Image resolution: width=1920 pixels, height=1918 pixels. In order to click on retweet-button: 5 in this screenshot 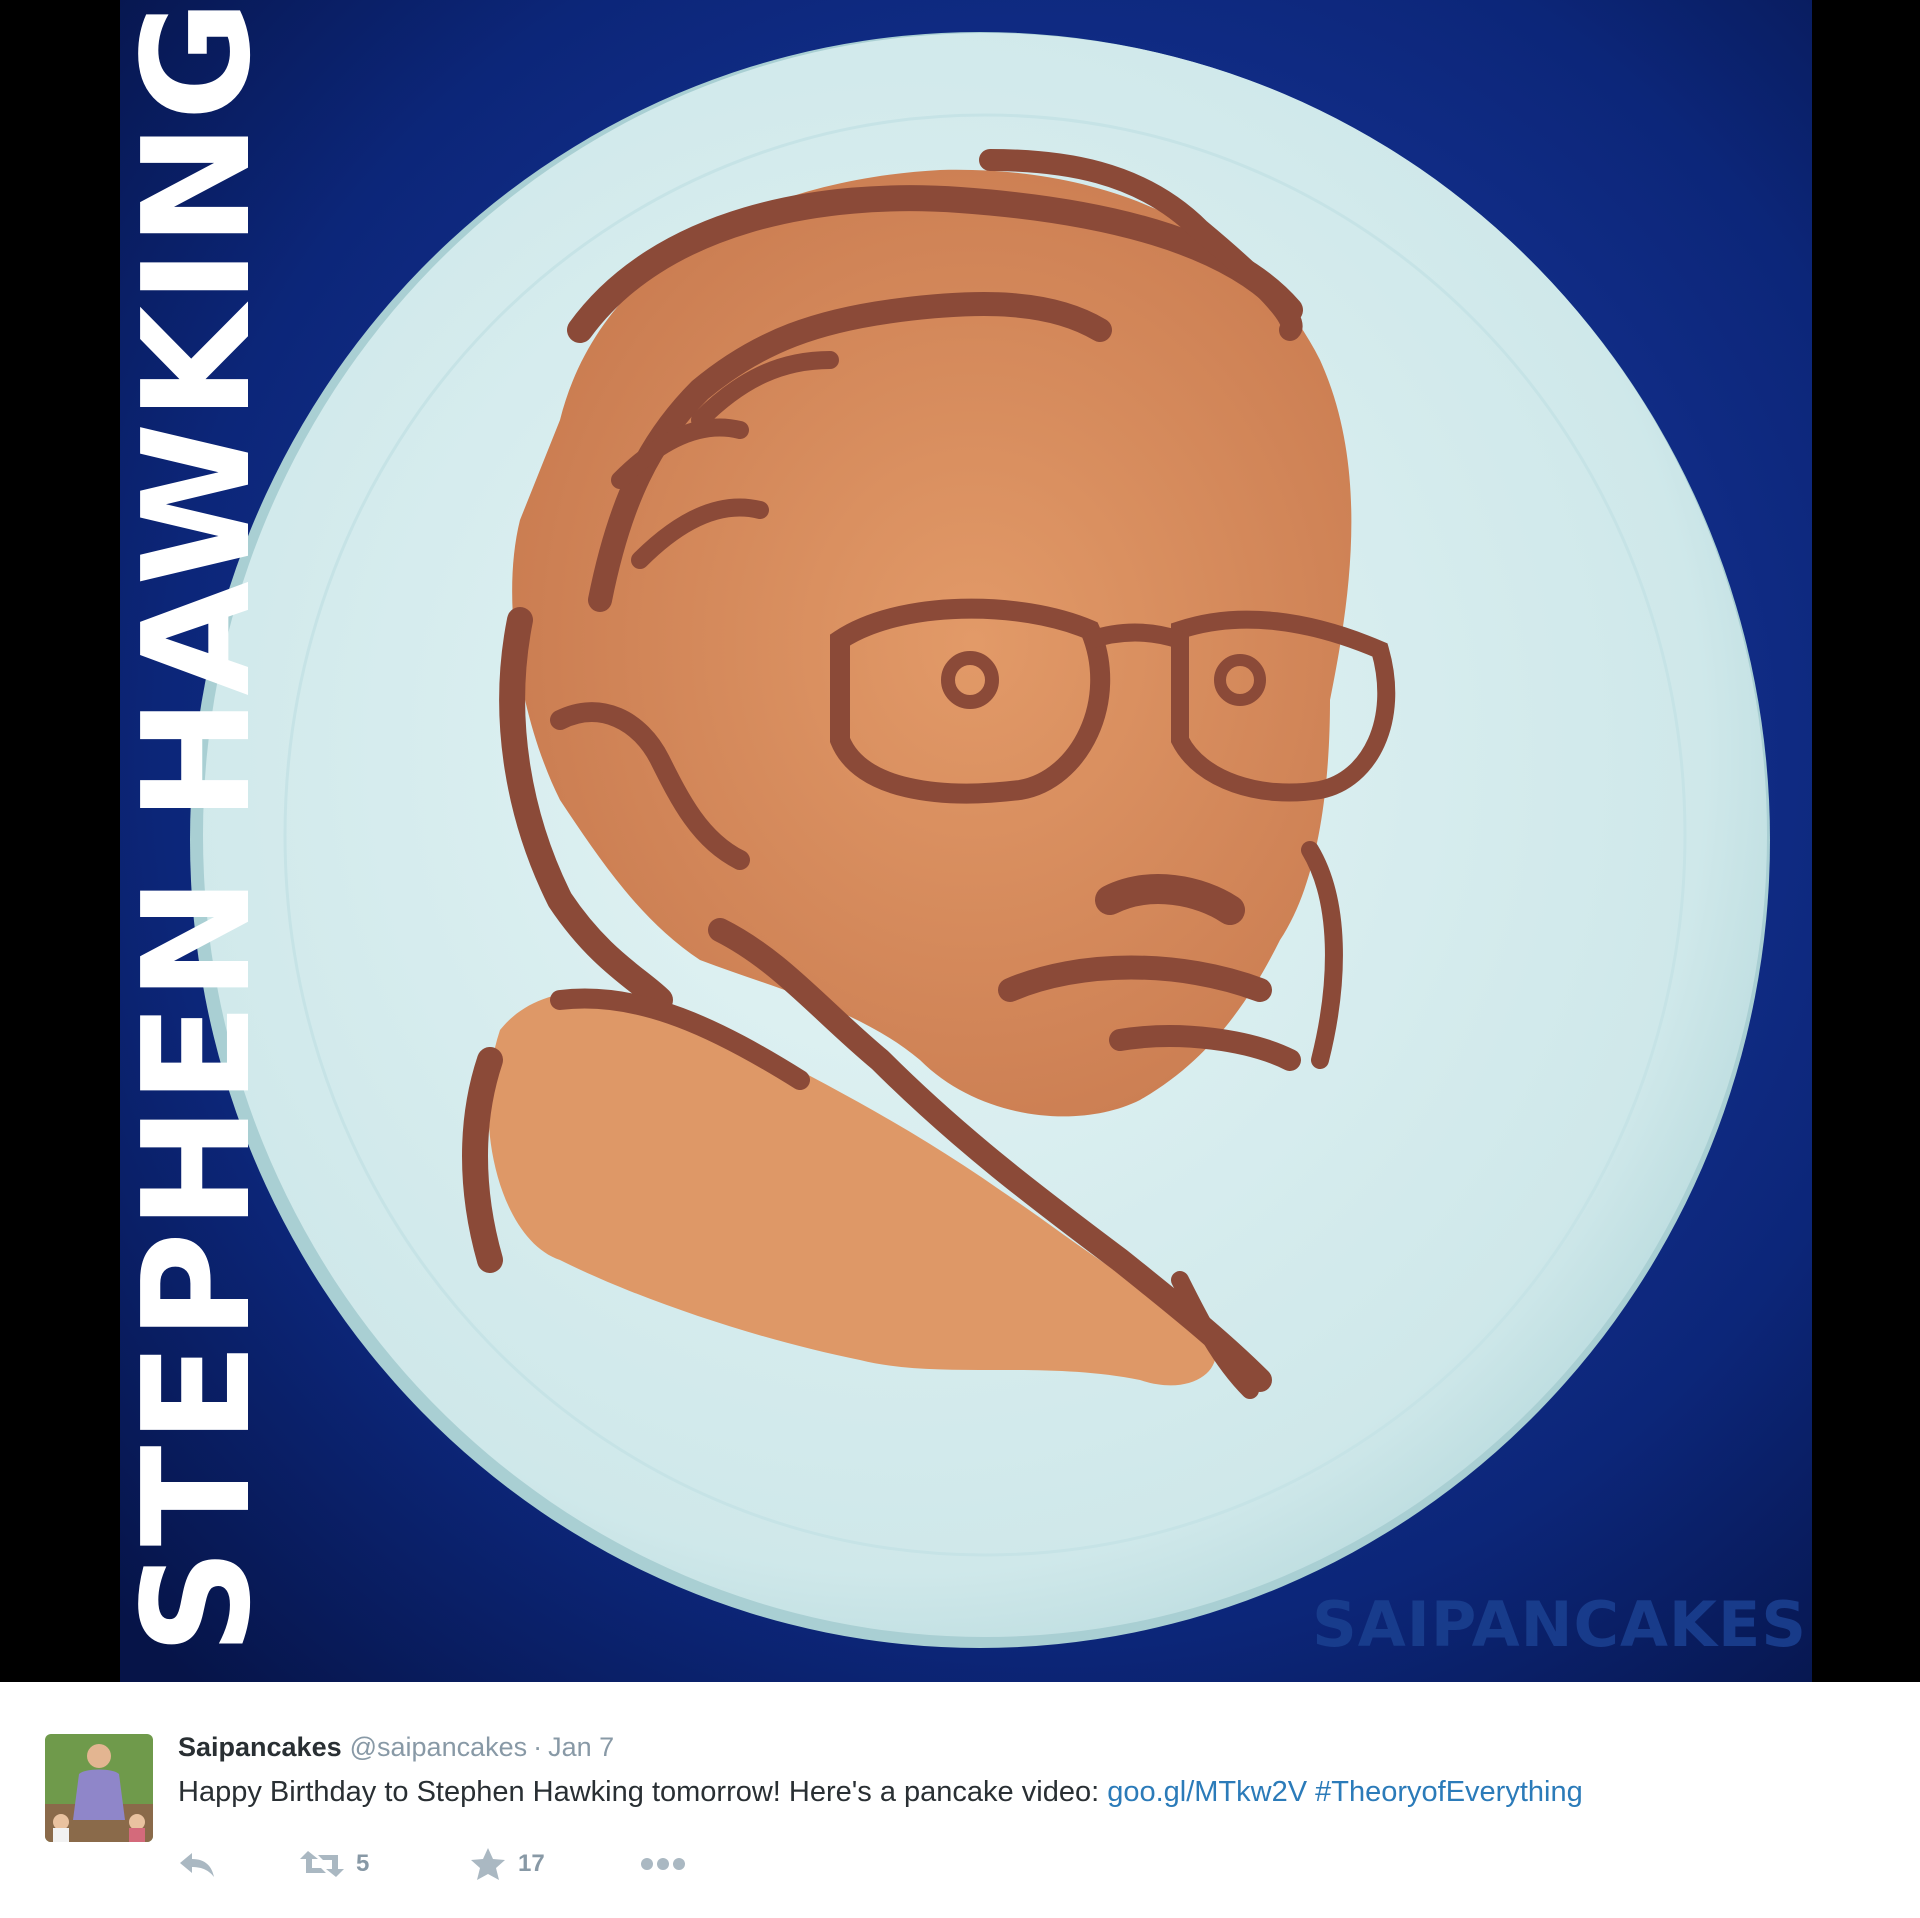, I will do `click(334, 1864)`.